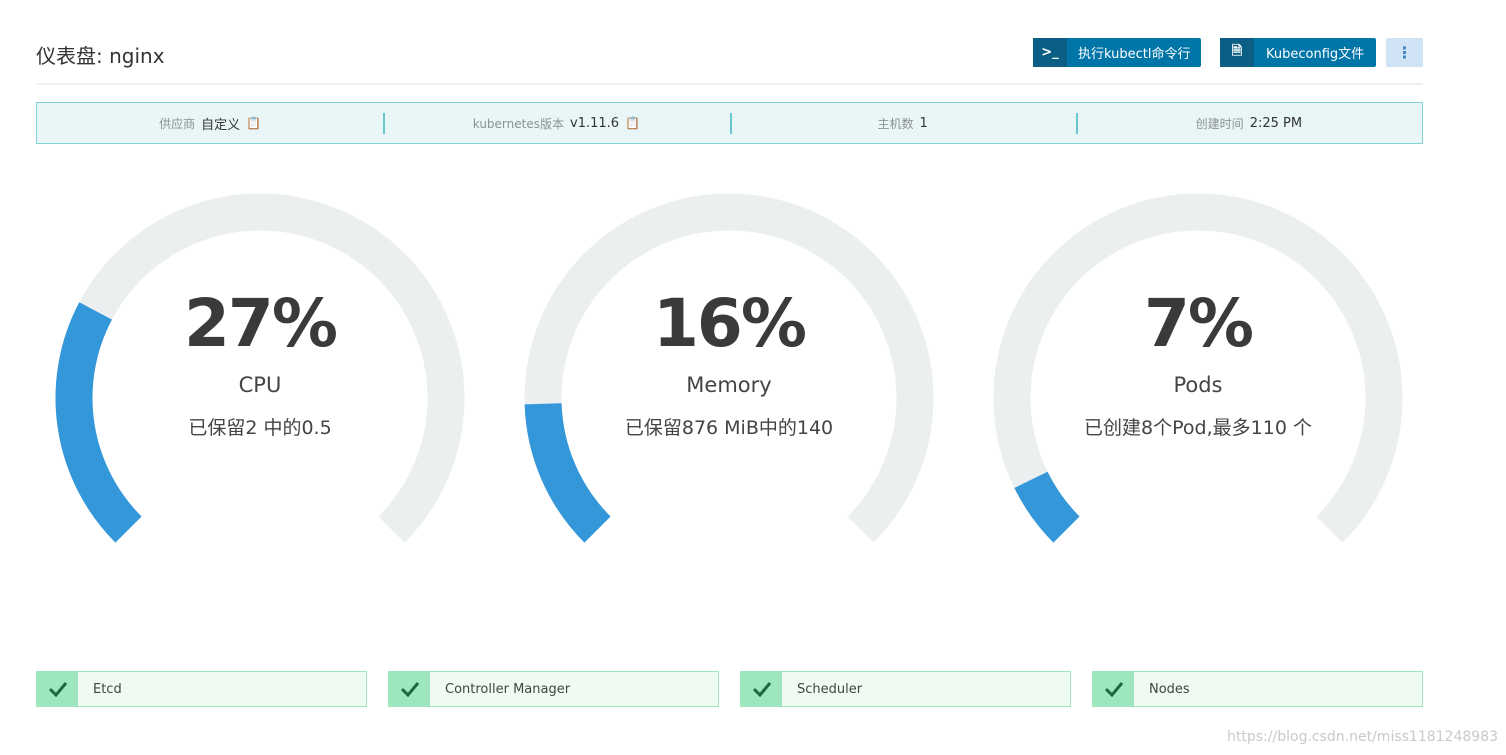  Describe the element at coordinates (1237, 52) in the screenshot. I see `file-icon: 🗎` at that location.